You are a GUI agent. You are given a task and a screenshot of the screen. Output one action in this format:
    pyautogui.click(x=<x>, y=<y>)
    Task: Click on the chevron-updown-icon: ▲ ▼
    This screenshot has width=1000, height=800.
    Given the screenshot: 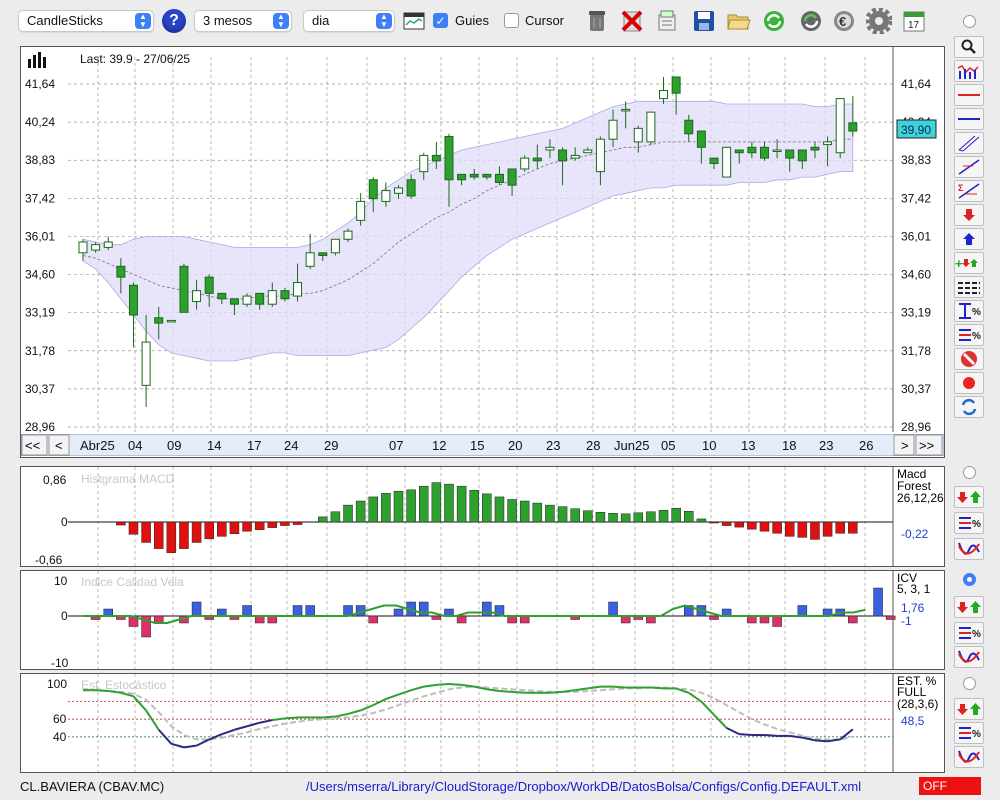 What is the action you would take?
    pyautogui.click(x=384, y=21)
    